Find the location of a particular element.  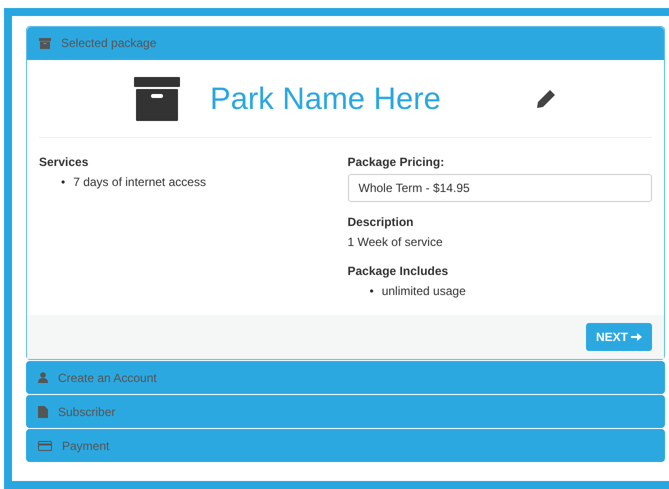

step-header: Payment is located at coordinates (345, 445).